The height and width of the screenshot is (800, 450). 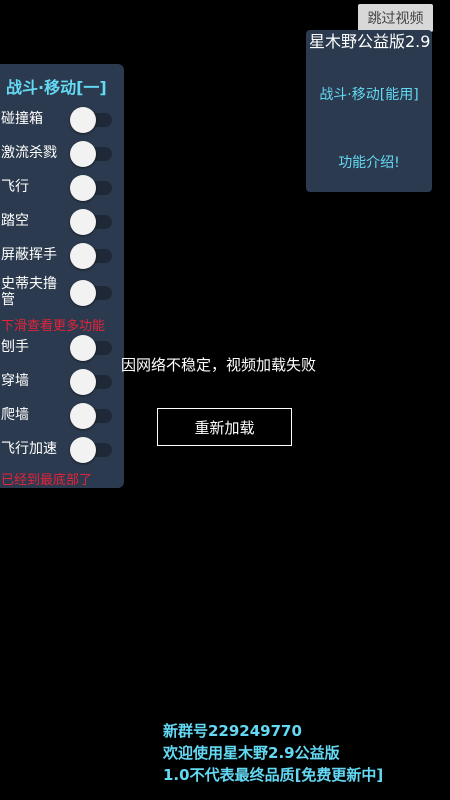 I want to click on hitbox-toggle, so click(x=91, y=120).